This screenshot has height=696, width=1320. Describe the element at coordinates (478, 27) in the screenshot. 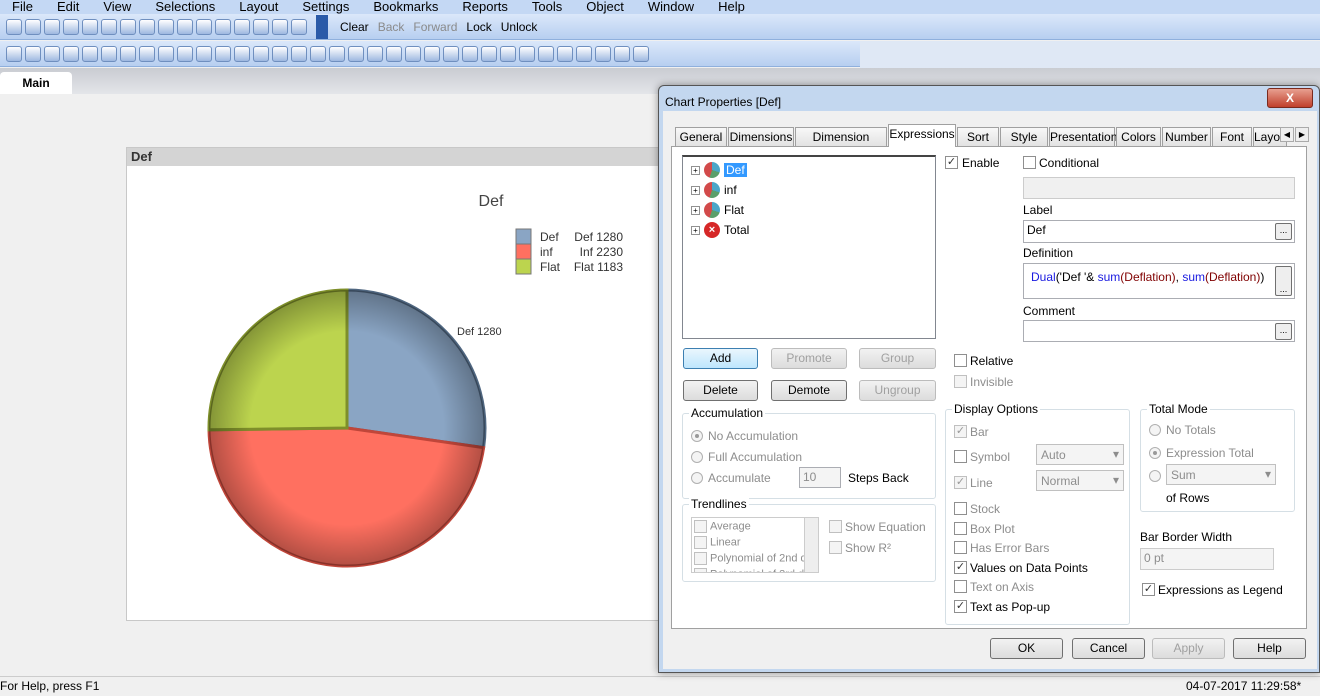

I see `lock-button: Lock` at that location.